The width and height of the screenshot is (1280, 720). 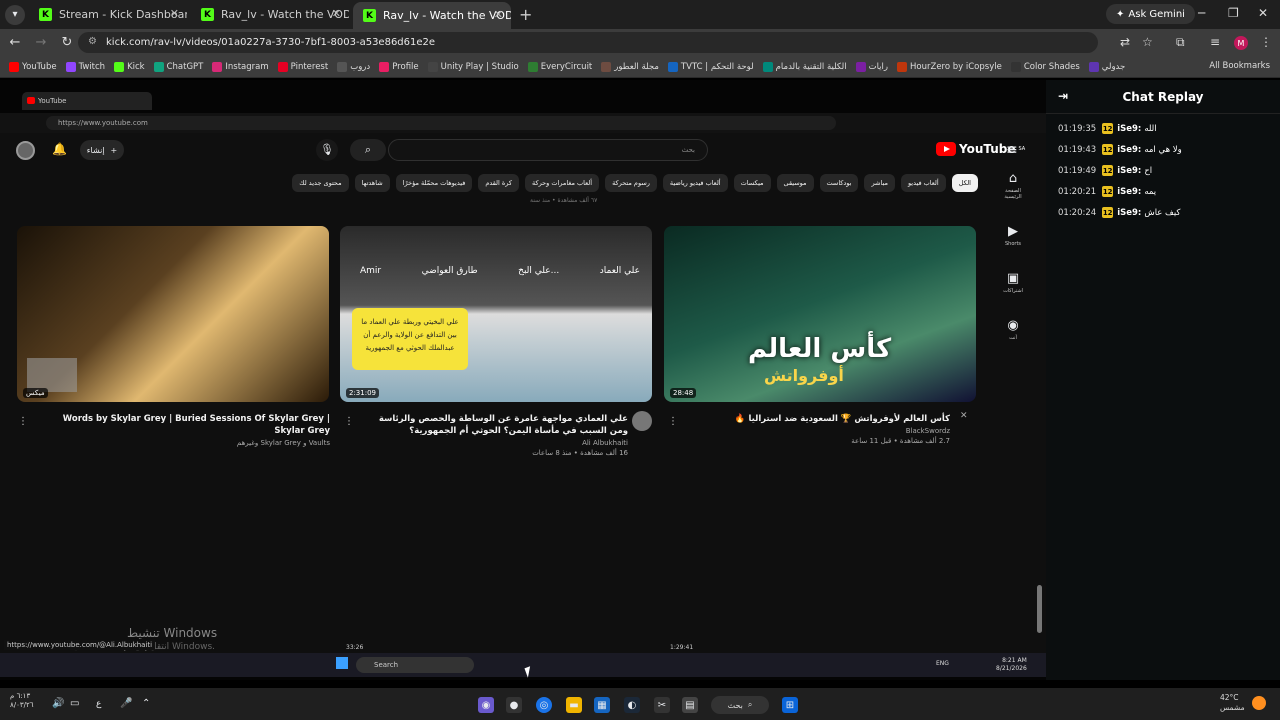 What do you see at coordinates (1011, 668) in the screenshot?
I see `inner-date: 8/21/2026` at bounding box center [1011, 668].